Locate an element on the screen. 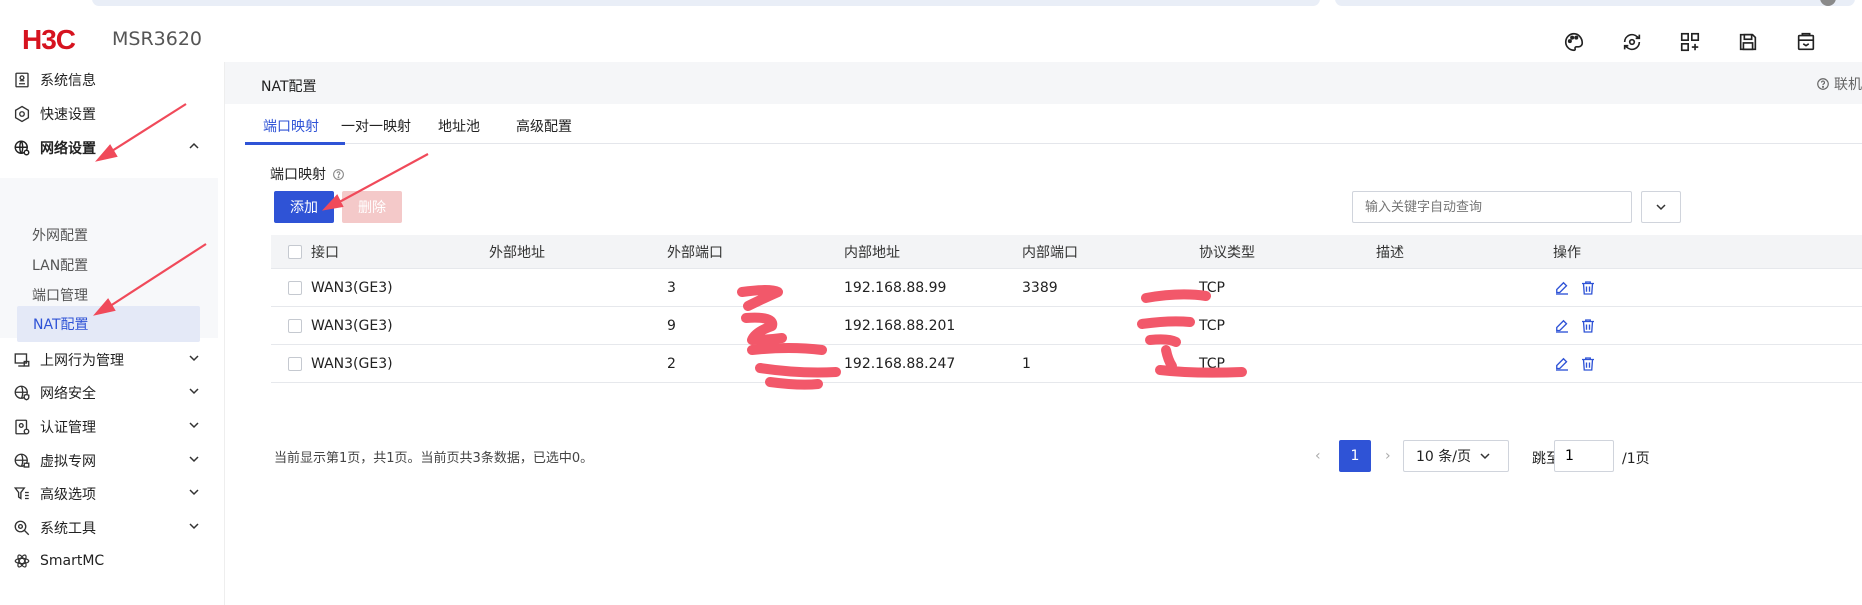 This screenshot has width=1862, height=605. page-number-button: 1 is located at coordinates (1355, 456).